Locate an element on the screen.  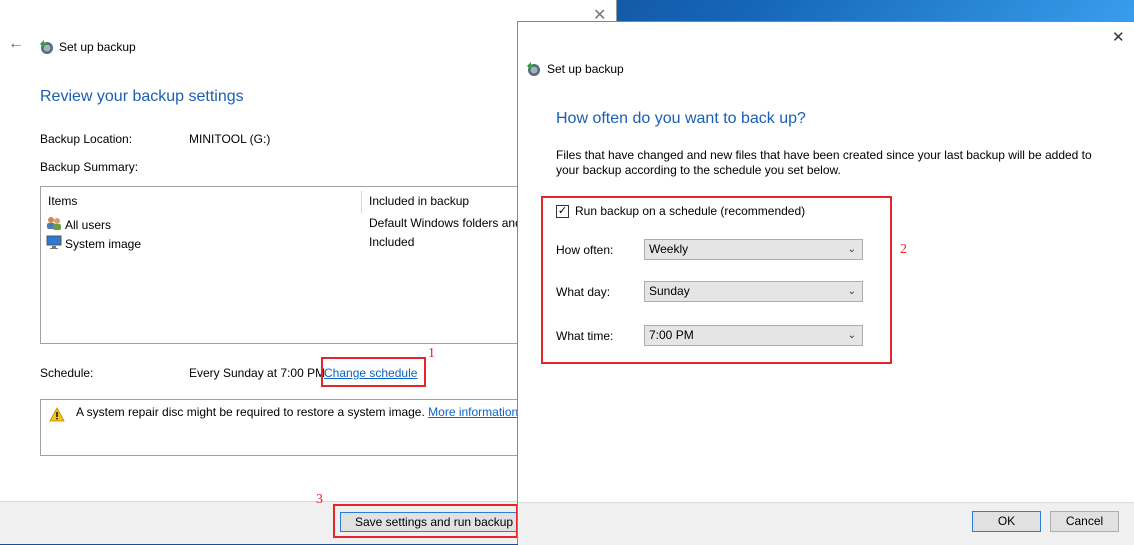
column-header-included: Included in backup is located at coordinates (419, 201).